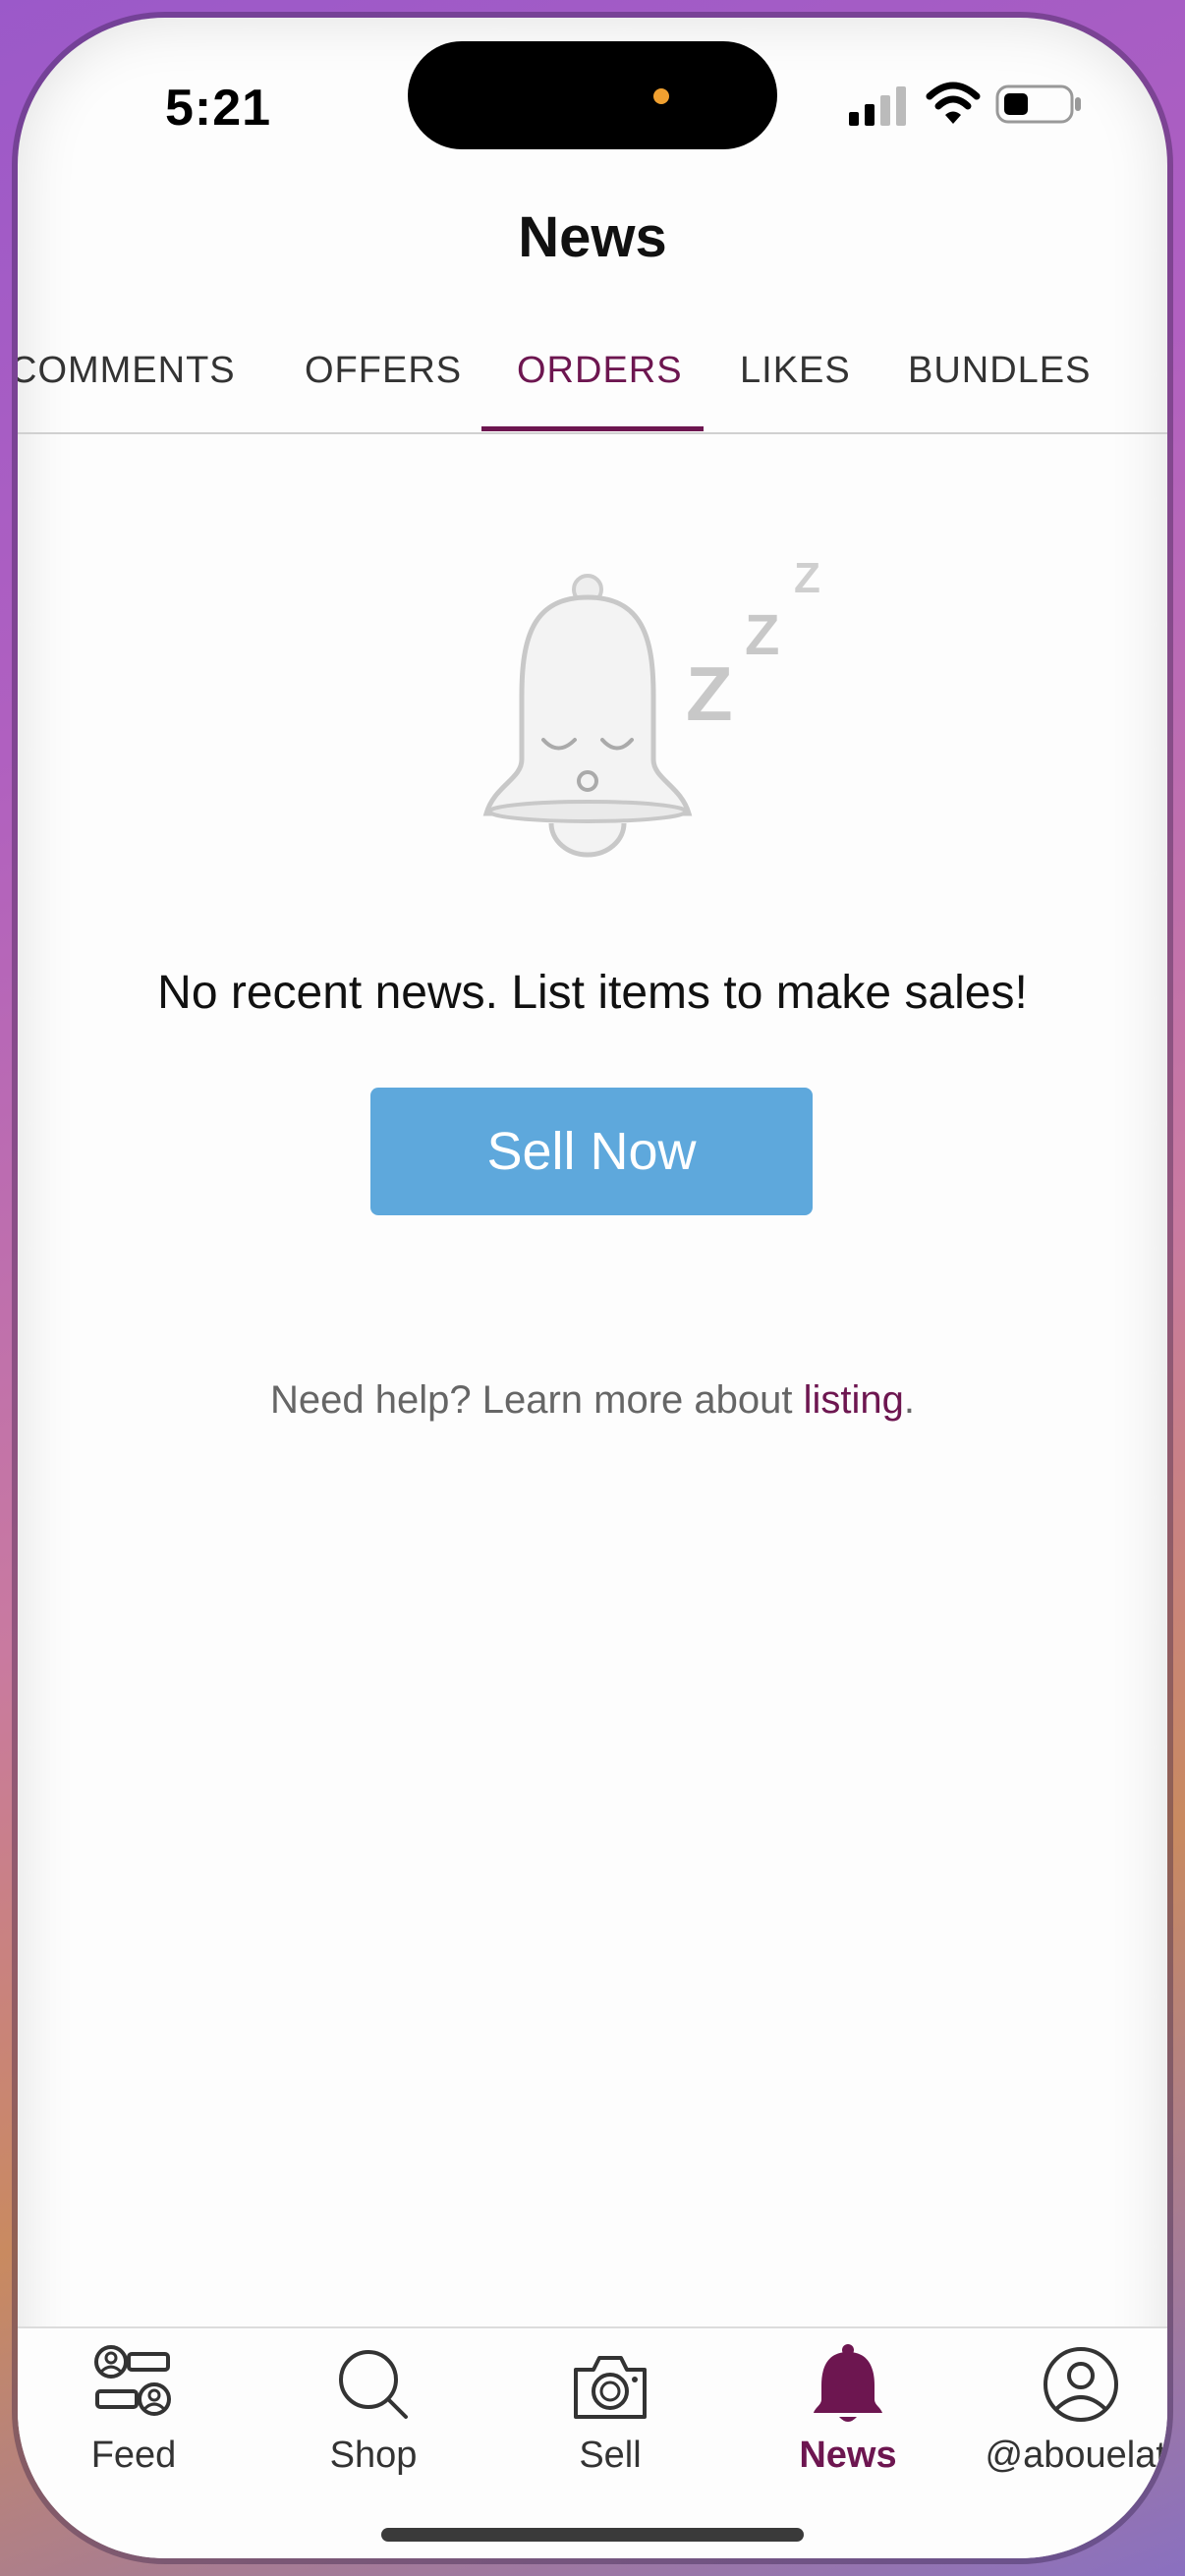 This screenshot has height=2576, width=1185. I want to click on sleeping-bell-icon: Z Z Z, so click(651, 706).